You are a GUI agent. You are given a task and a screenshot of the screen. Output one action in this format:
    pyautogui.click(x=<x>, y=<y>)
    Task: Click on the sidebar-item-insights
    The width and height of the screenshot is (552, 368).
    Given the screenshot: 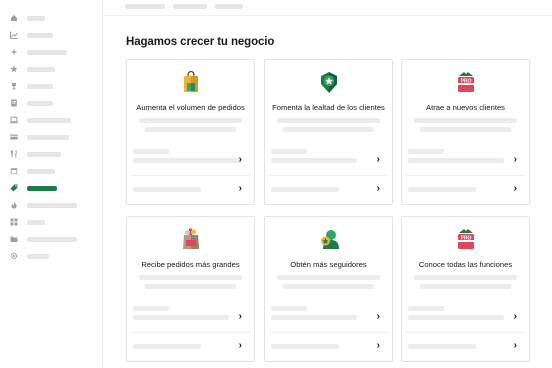 What is the action you would take?
    pyautogui.click(x=55, y=52)
    